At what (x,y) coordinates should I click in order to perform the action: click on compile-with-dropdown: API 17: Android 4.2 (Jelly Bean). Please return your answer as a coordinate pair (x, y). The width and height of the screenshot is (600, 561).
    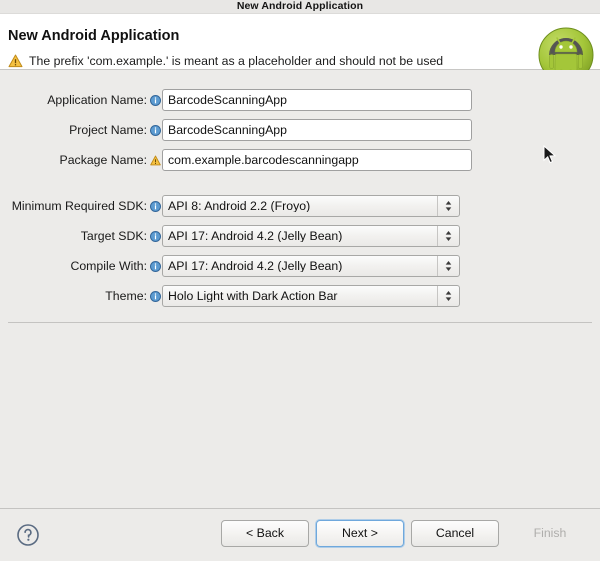
    Looking at the image, I should click on (311, 266).